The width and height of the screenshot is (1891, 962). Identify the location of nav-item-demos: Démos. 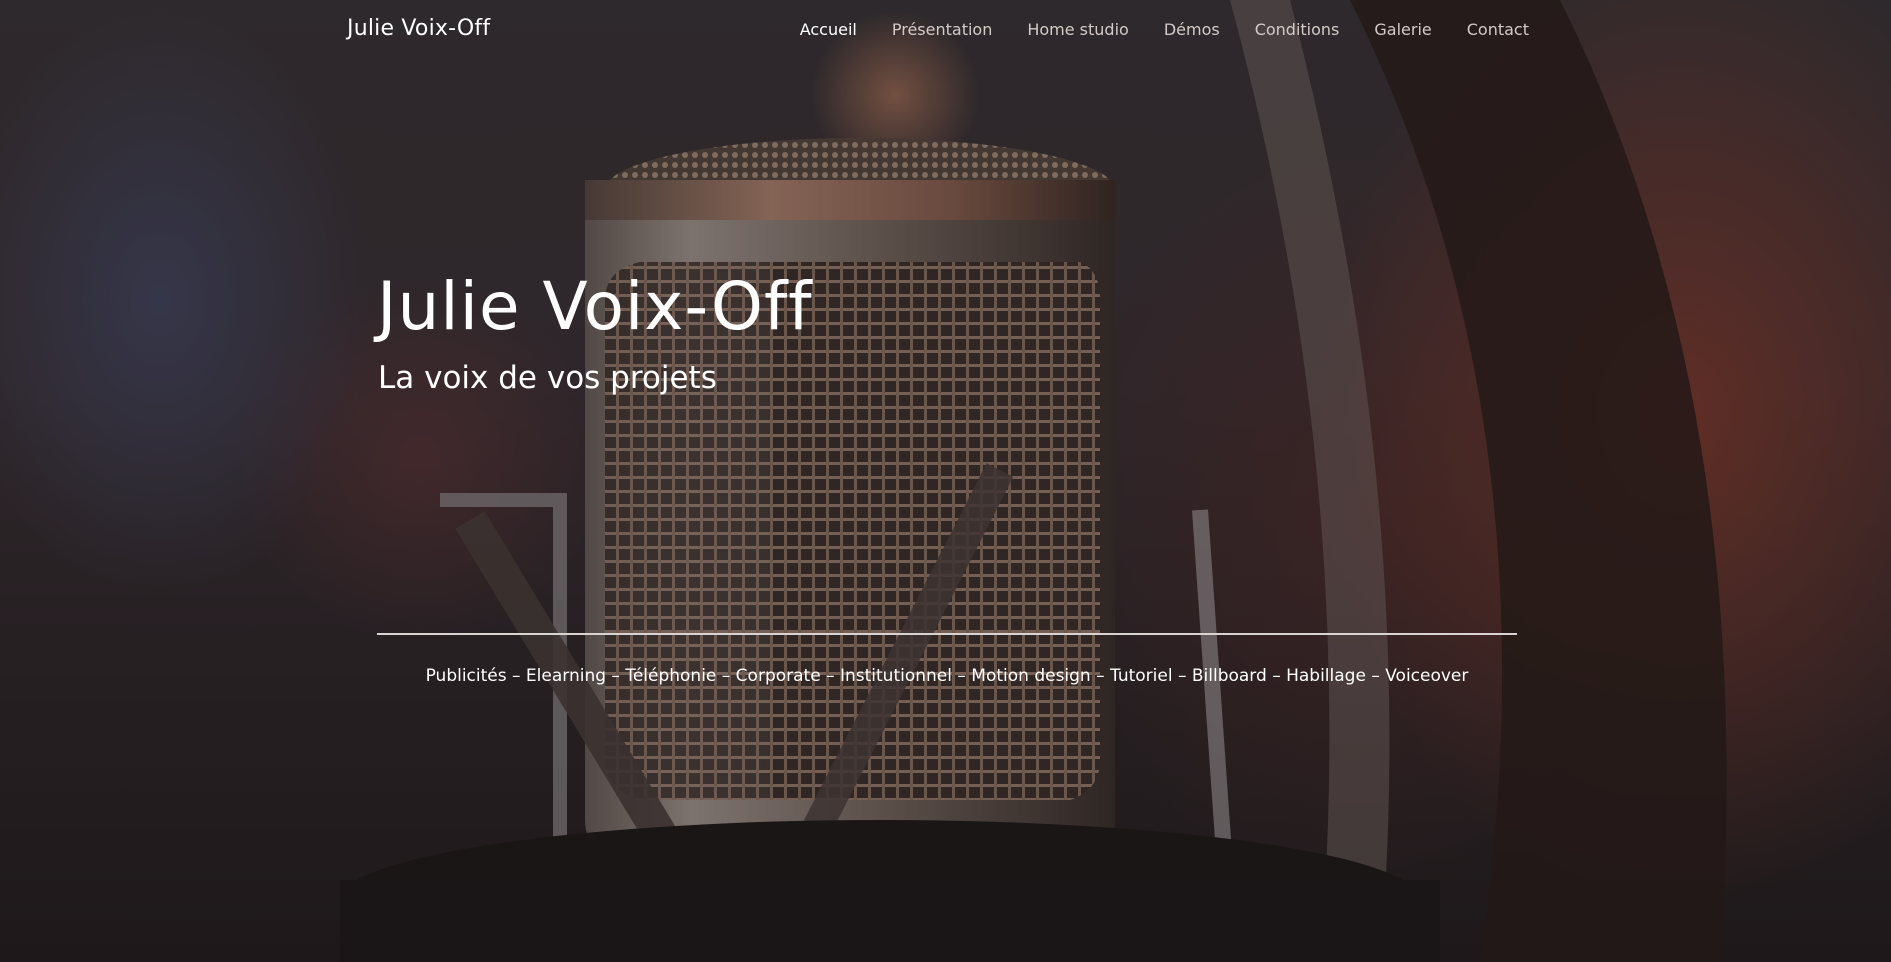
(1192, 29).